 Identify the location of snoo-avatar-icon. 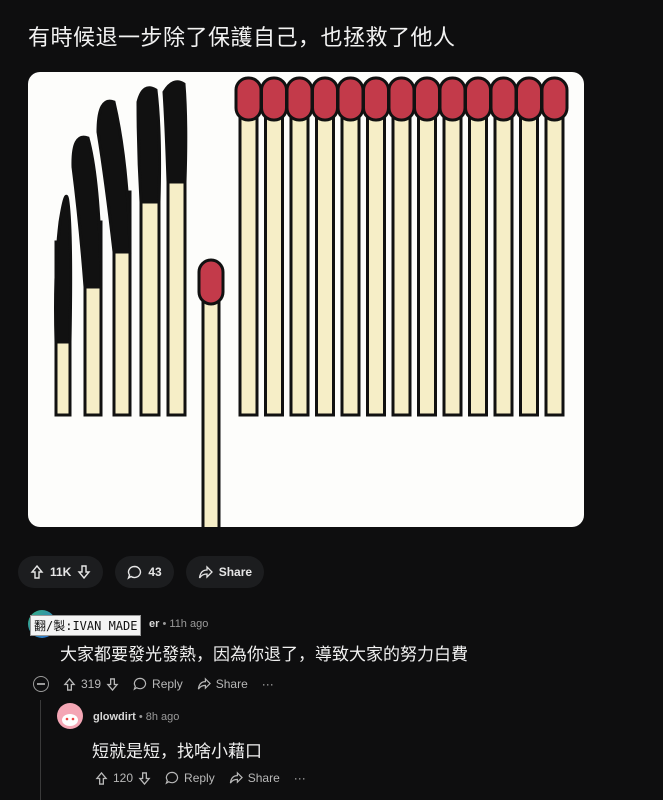
(70, 720).